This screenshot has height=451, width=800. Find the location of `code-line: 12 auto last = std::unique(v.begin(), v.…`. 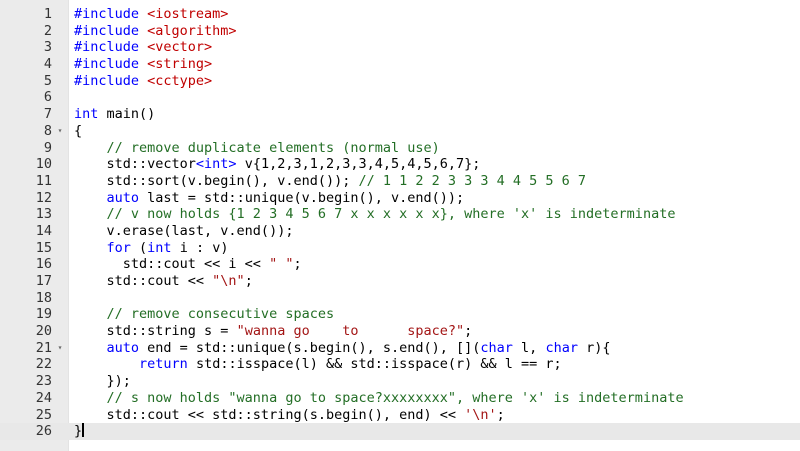

code-line: 12 auto last = std::unique(v.begin(), v.… is located at coordinates (400, 198).